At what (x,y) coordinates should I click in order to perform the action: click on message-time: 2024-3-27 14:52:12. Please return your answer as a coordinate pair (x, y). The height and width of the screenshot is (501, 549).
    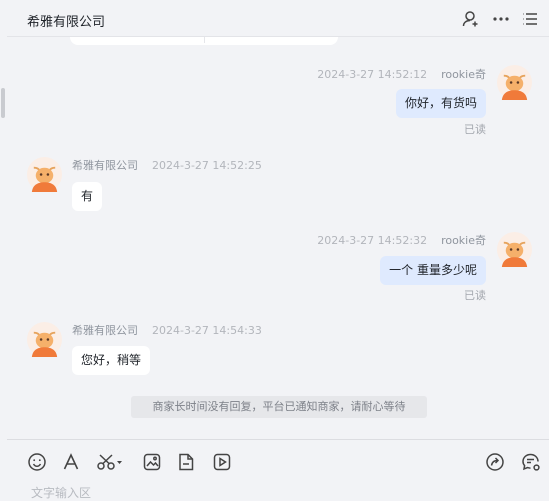
    Looking at the image, I should click on (372, 74).